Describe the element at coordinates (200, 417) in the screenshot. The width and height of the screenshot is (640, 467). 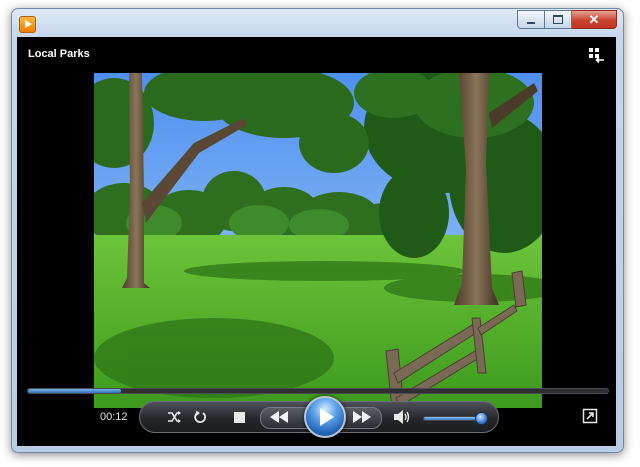
I see `repeat-icon` at that location.